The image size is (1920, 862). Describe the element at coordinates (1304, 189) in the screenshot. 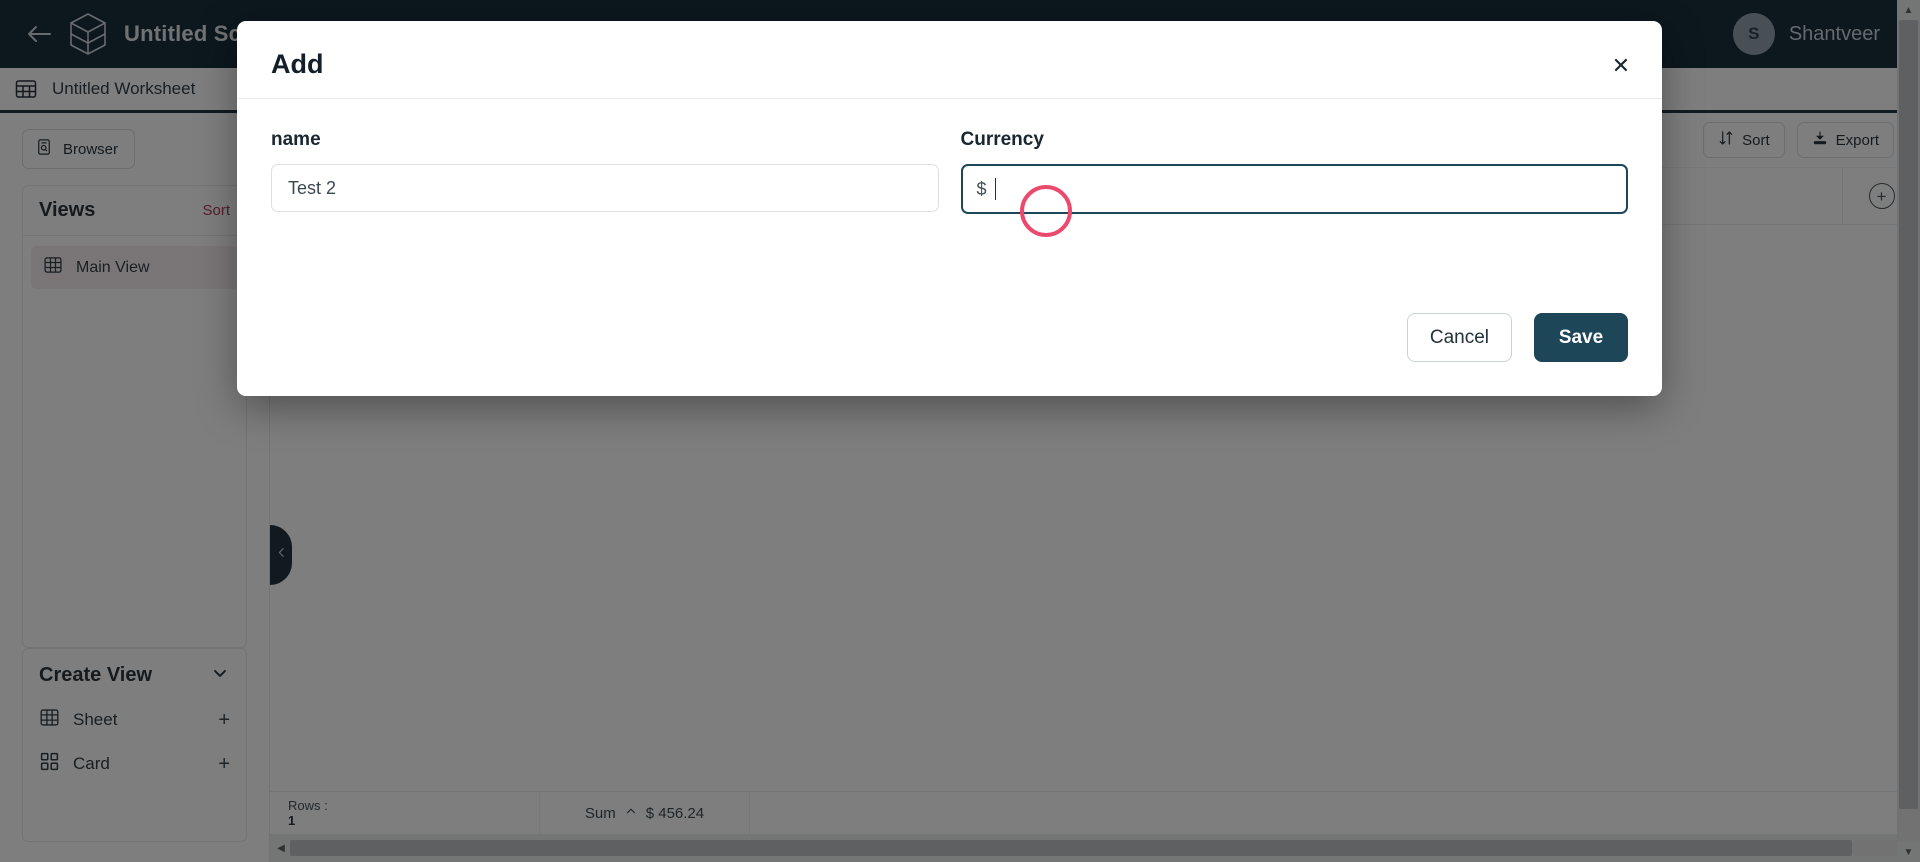

I see `currency-input` at that location.